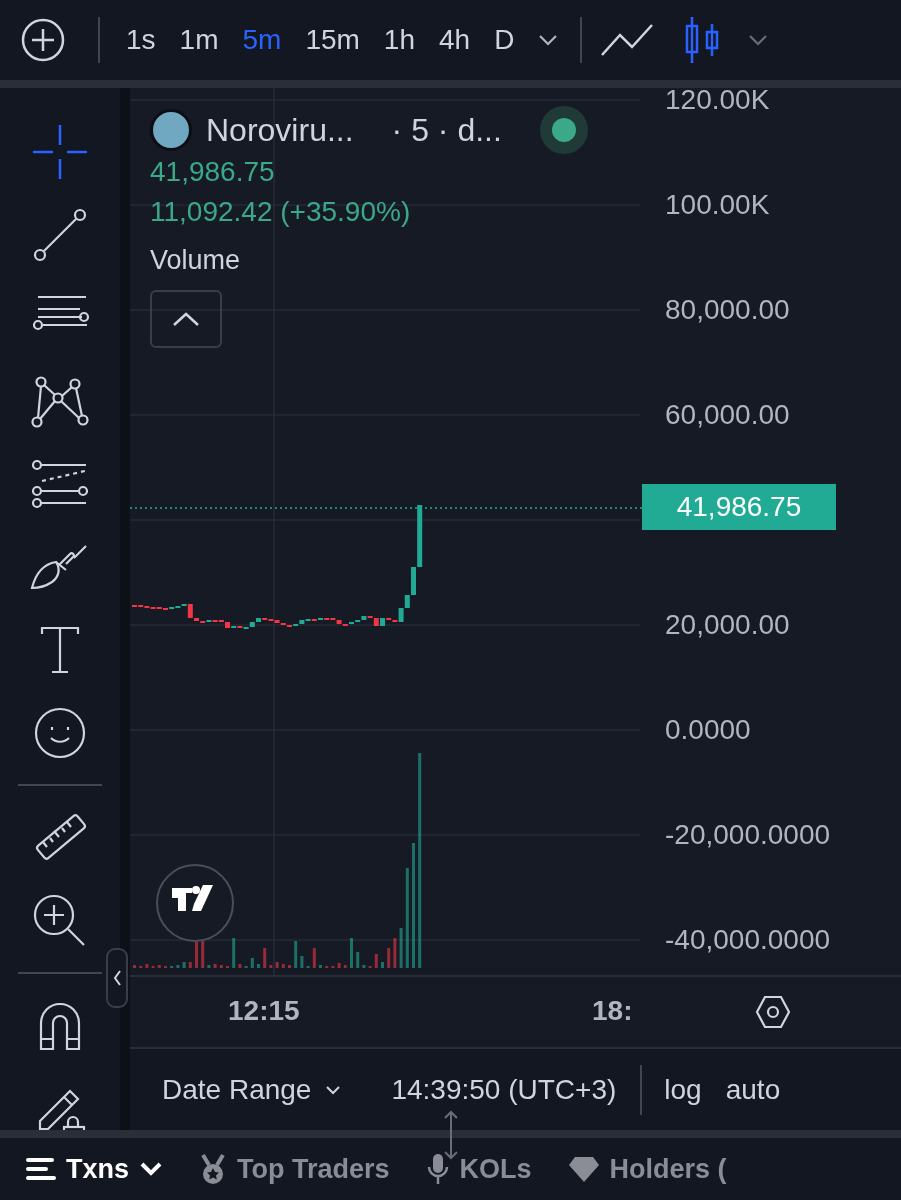 Image resolution: width=901 pixels, height=1200 pixels. Describe the element at coordinates (702, 40) in the screenshot. I see `candlestick-icon` at that location.